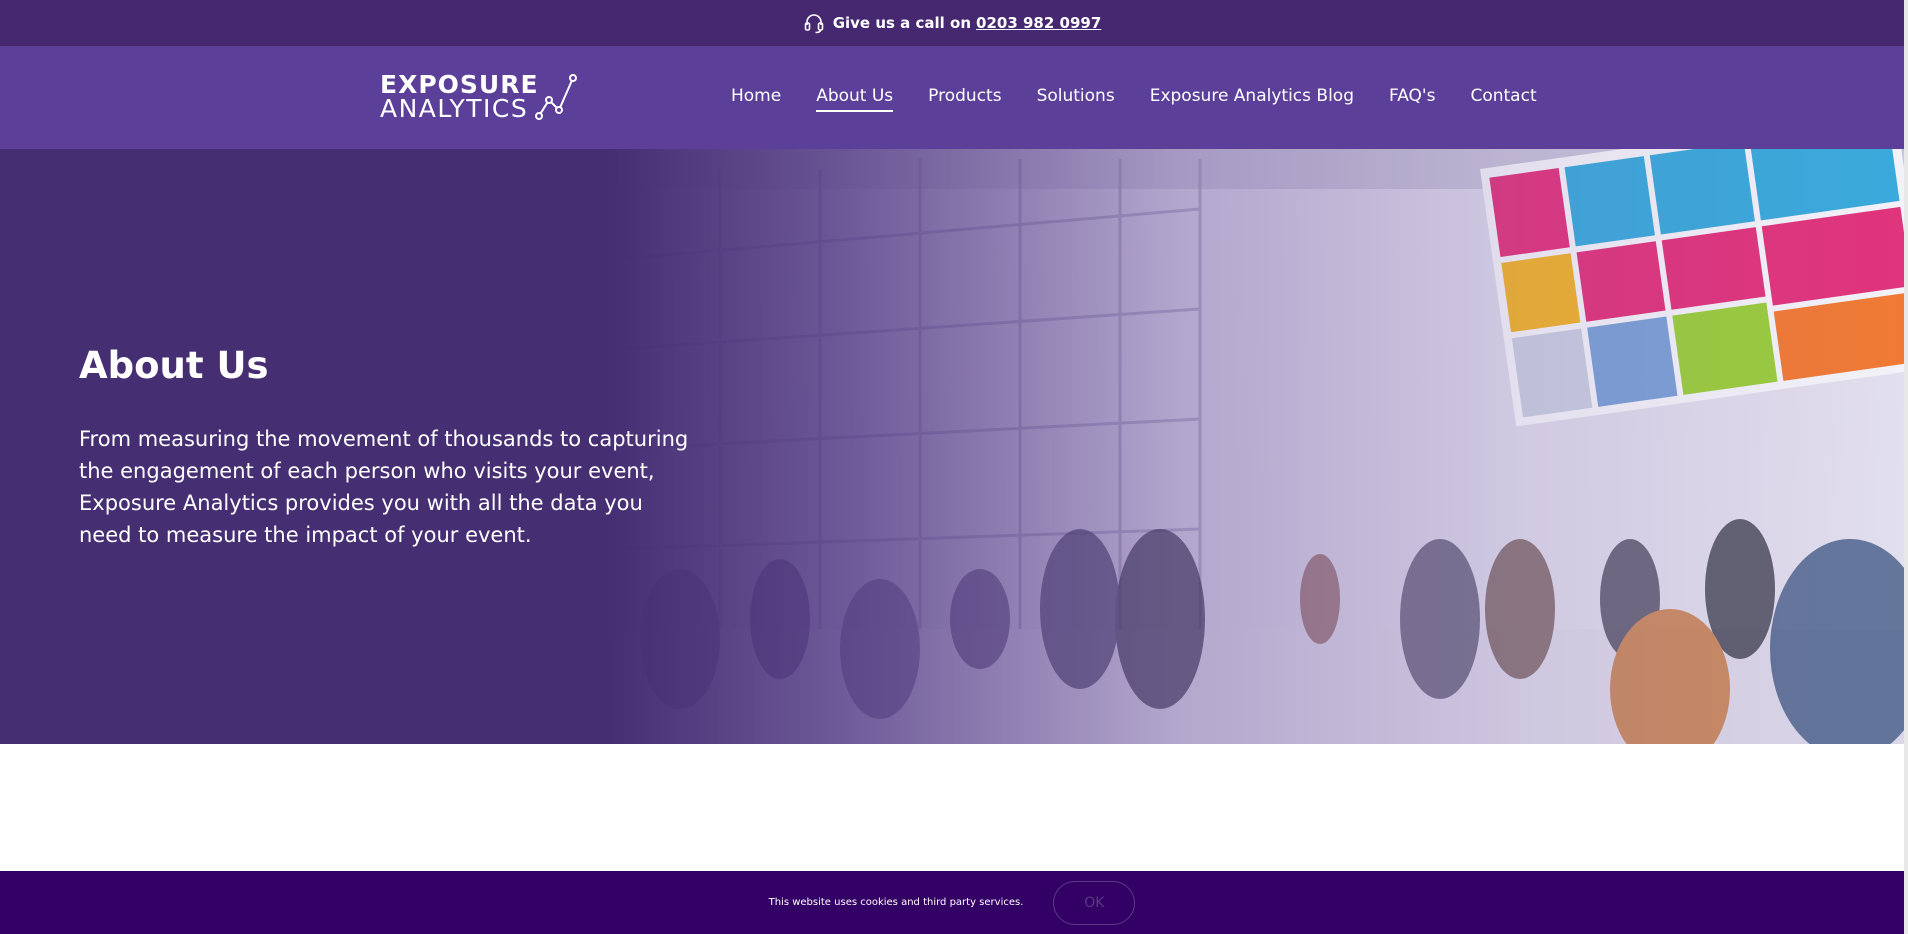 The width and height of the screenshot is (1908, 934). Describe the element at coordinates (1252, 99) in the screenshot. I see `nav-blog: Exposure Analytics Blog` at that location.